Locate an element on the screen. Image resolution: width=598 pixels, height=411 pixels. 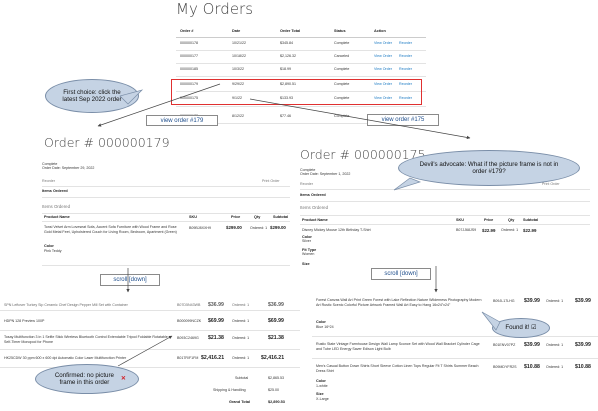
grand-total-label: Grand Total is located at coordinates (240, 402).